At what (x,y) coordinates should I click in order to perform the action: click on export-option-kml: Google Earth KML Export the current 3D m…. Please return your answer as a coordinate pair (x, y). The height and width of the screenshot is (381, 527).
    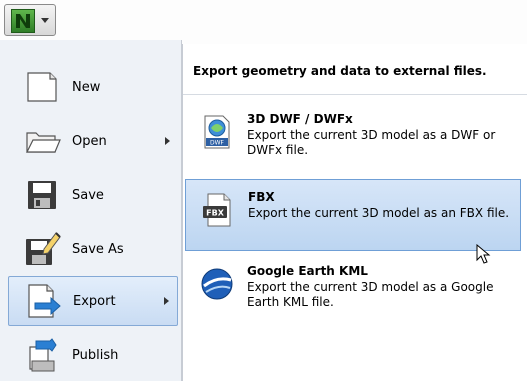
    Looking at the image, I should click on (353, 290).